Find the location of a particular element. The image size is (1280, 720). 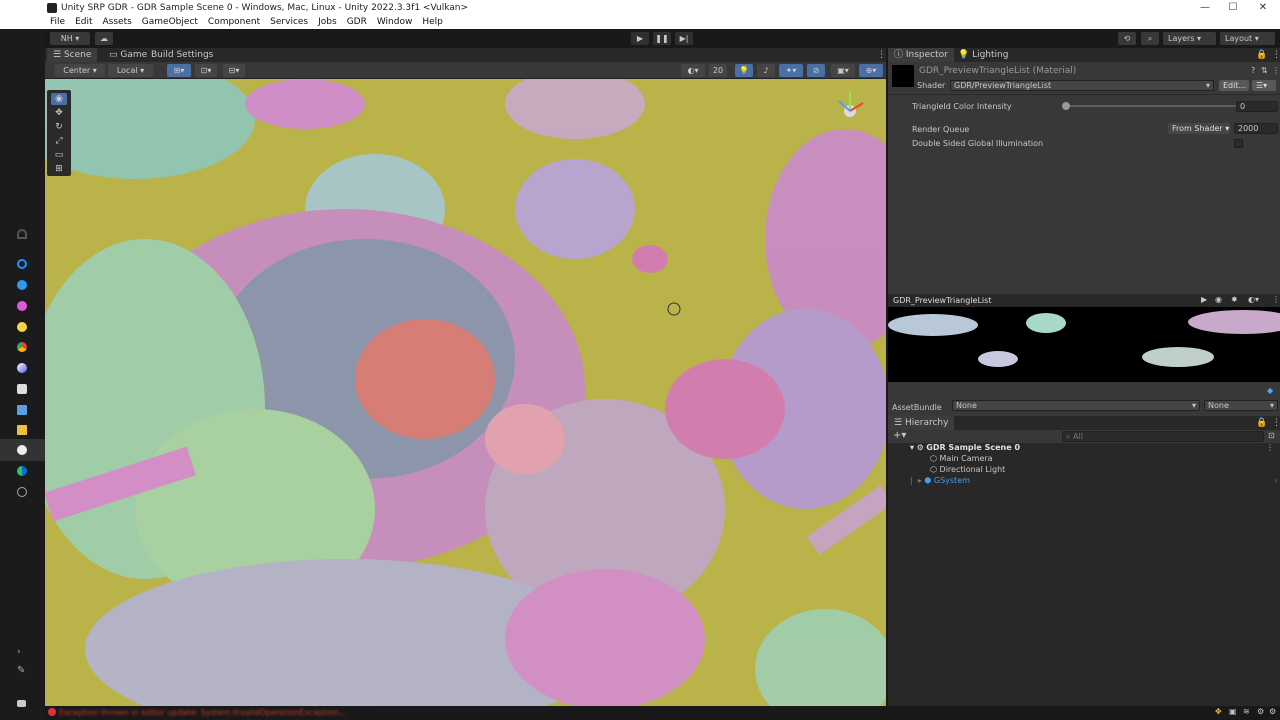

intensity-value: 0 is located at coordinates (1257, 106).